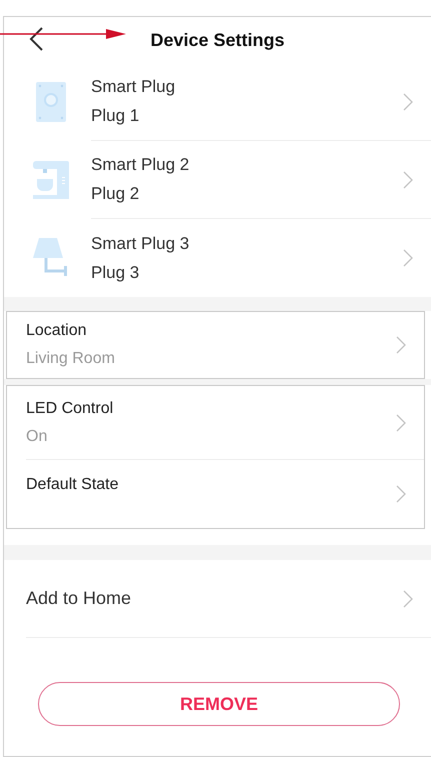 The width and height of the screenshot is (431, 757). What do you see at coordinates (133, 87) in the screenshot?
I see `device-name: Smart Plug` at bounding box center [133, 87].